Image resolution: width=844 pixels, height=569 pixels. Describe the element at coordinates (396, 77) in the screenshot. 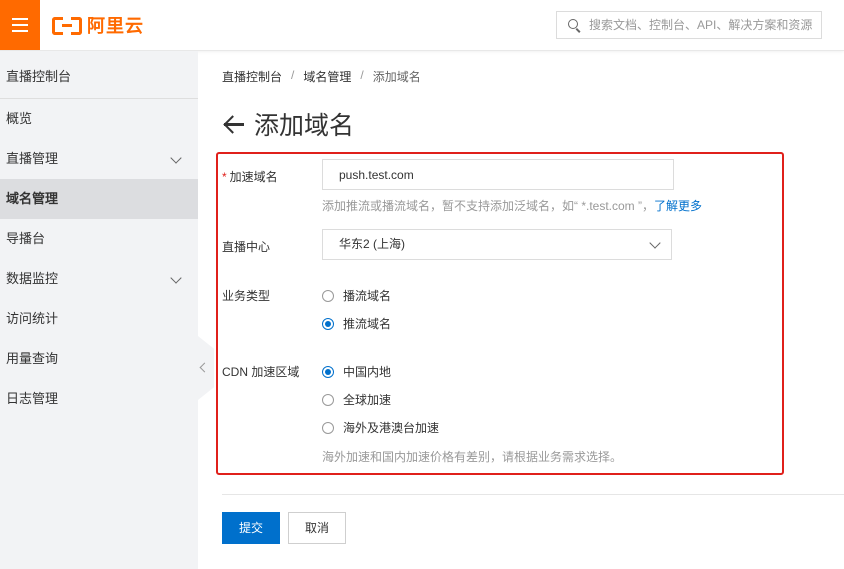

I see `breadcrumb-item-current: 添加域名` at that location.